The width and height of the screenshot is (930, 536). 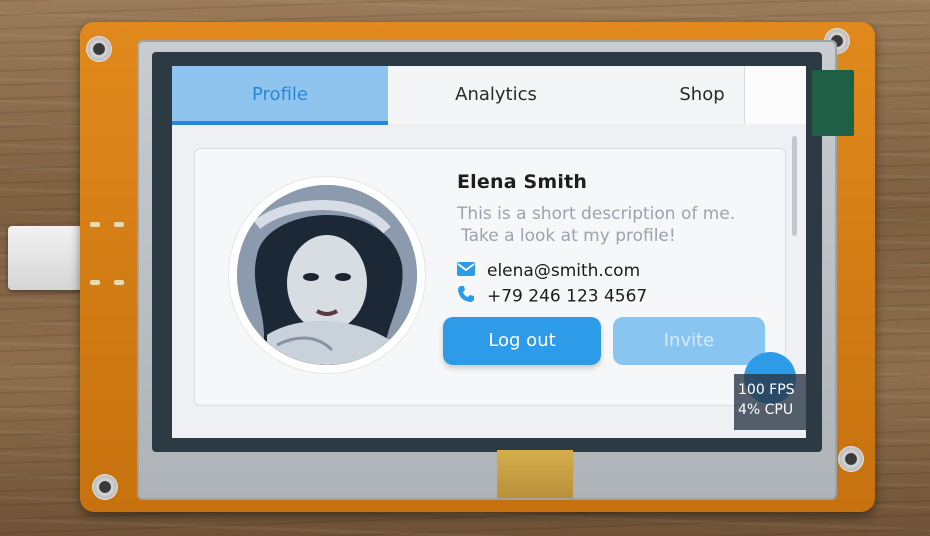 What do you see at coordinates (48, 258) in the screenshot?
I see `usb-cable` at bounding box center [48, 258].